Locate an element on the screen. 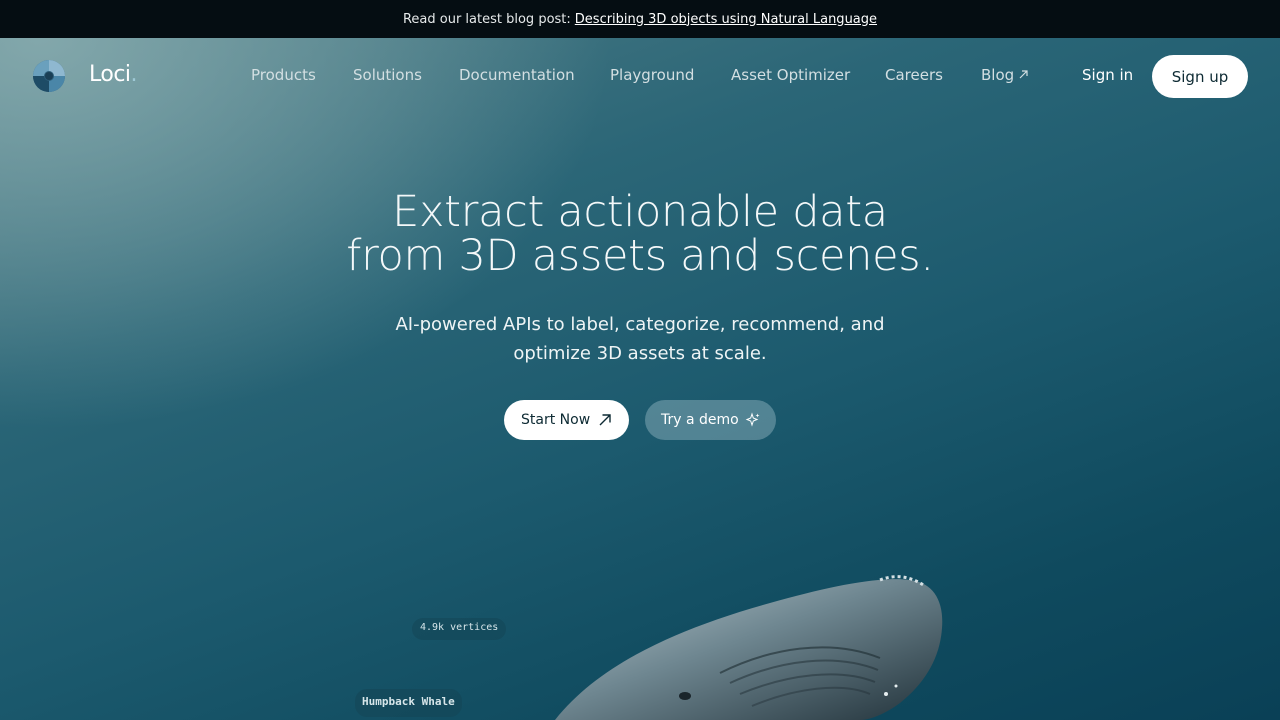 This screenshot has height=720, width=1280. start-now-button: Start Now is located at coordinates (566, 420).